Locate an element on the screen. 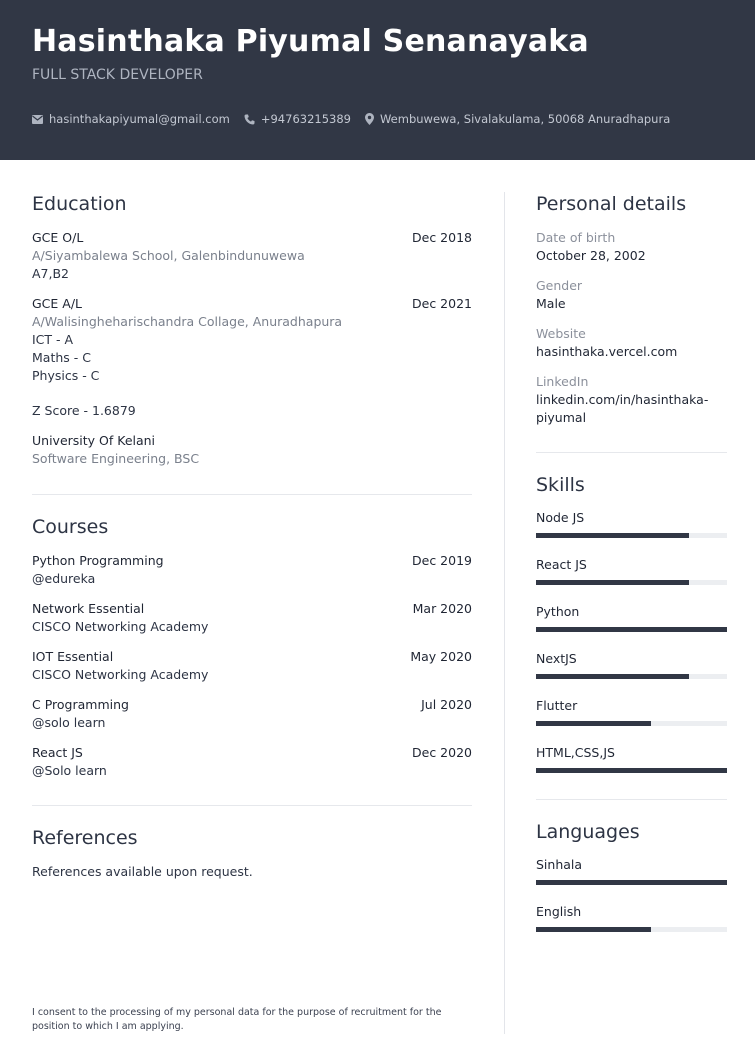 Image resolution: width=755 pixels, height=1049 pixels. course-entry: Python Programming Dec 2019 @edureka is located at coordinates (252, 570).